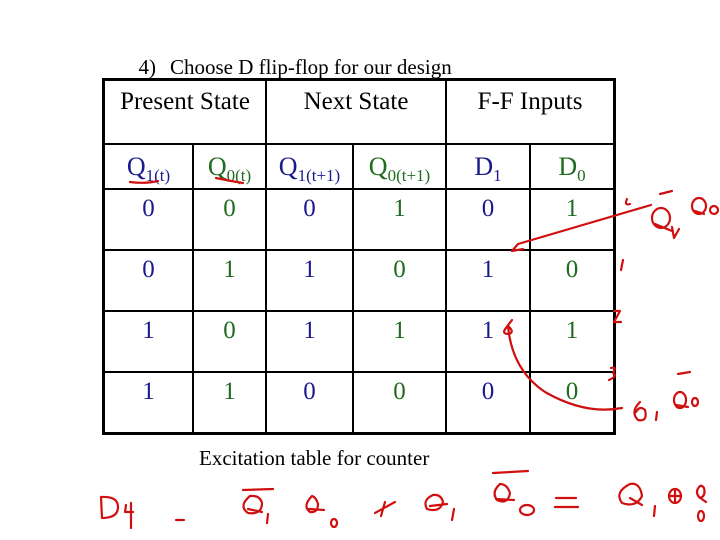 The width and height of the screenshot is (720, 540). I want to click on ink-Q1-eq, so click(436, 502).